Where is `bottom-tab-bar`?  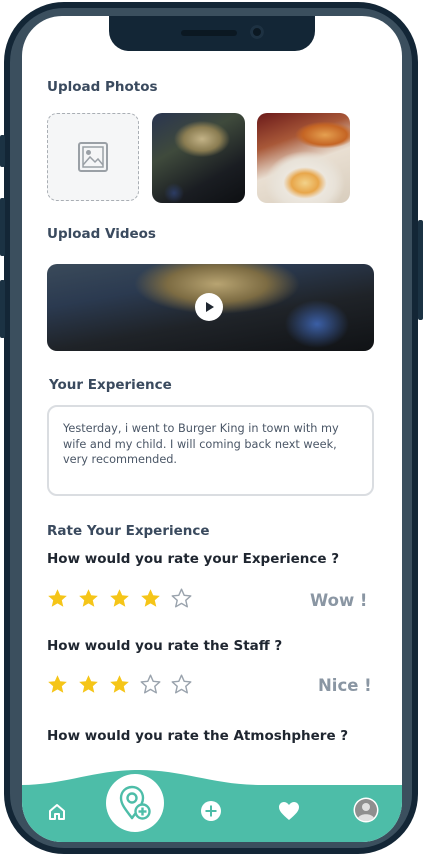
bottom-tab-bar is located at coordinates (212, 813).